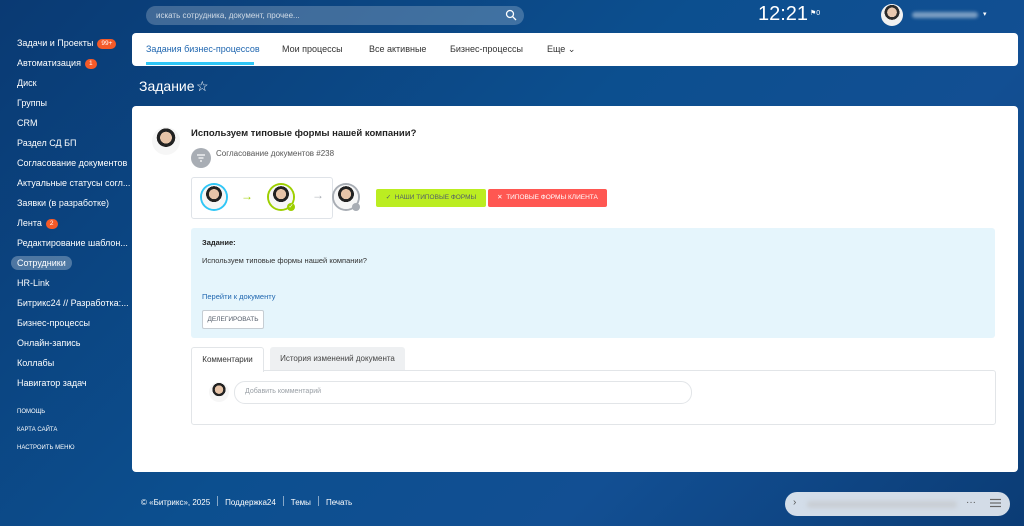 This screenshot has height=526, width=1024. Describe the element at coordinates (337, 359) in the screenshot. I see `tab-document-history: История изменений документа` at that location.